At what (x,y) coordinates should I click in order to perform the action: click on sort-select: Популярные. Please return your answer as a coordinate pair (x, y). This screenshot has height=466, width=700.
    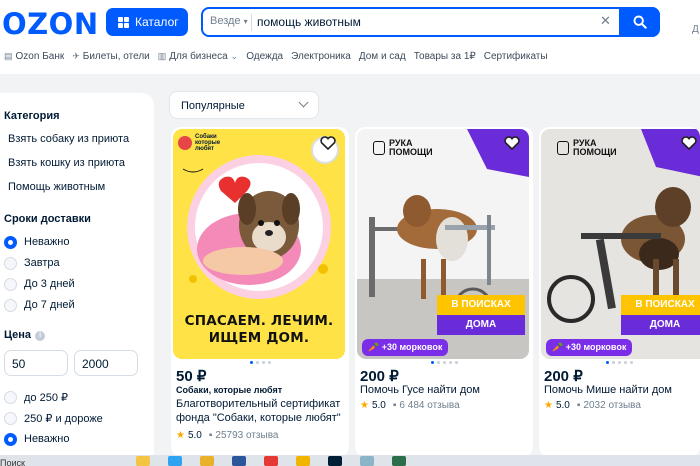
    Looking at the image, I should click on (244, 105).